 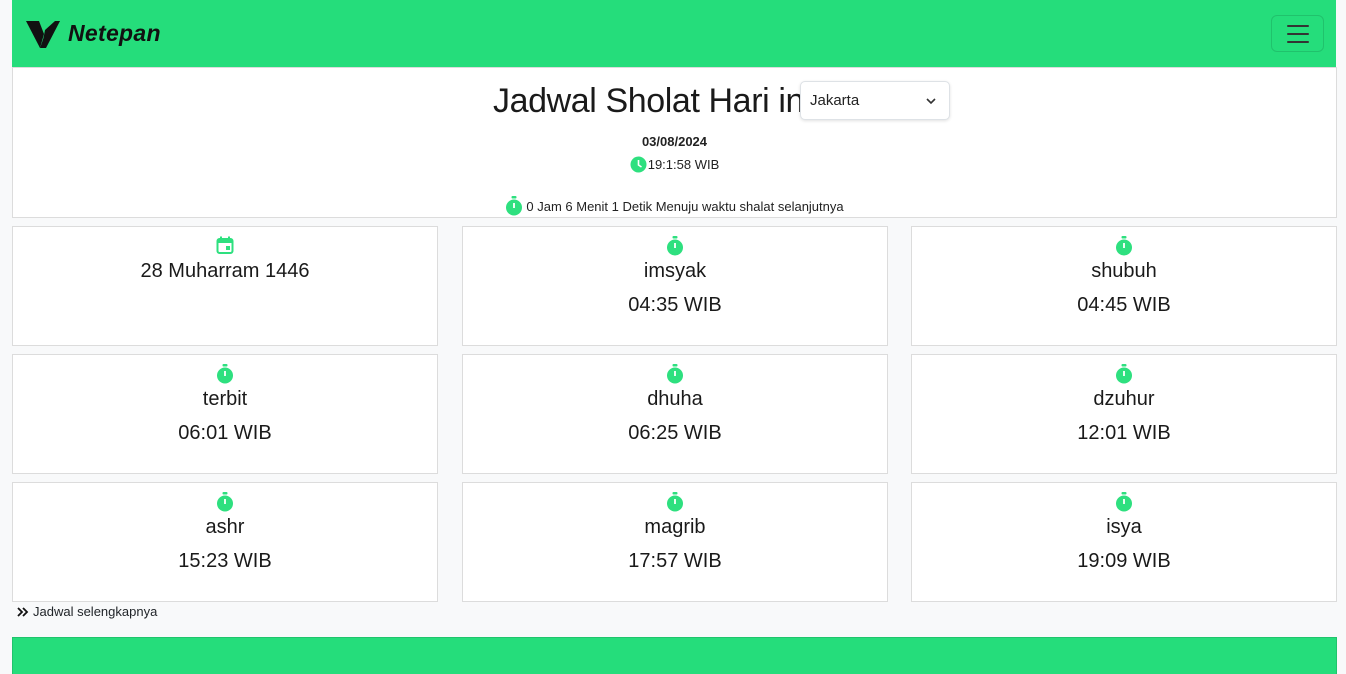 I want to click on prayer-name: magrib, so click(x=675, y=527).